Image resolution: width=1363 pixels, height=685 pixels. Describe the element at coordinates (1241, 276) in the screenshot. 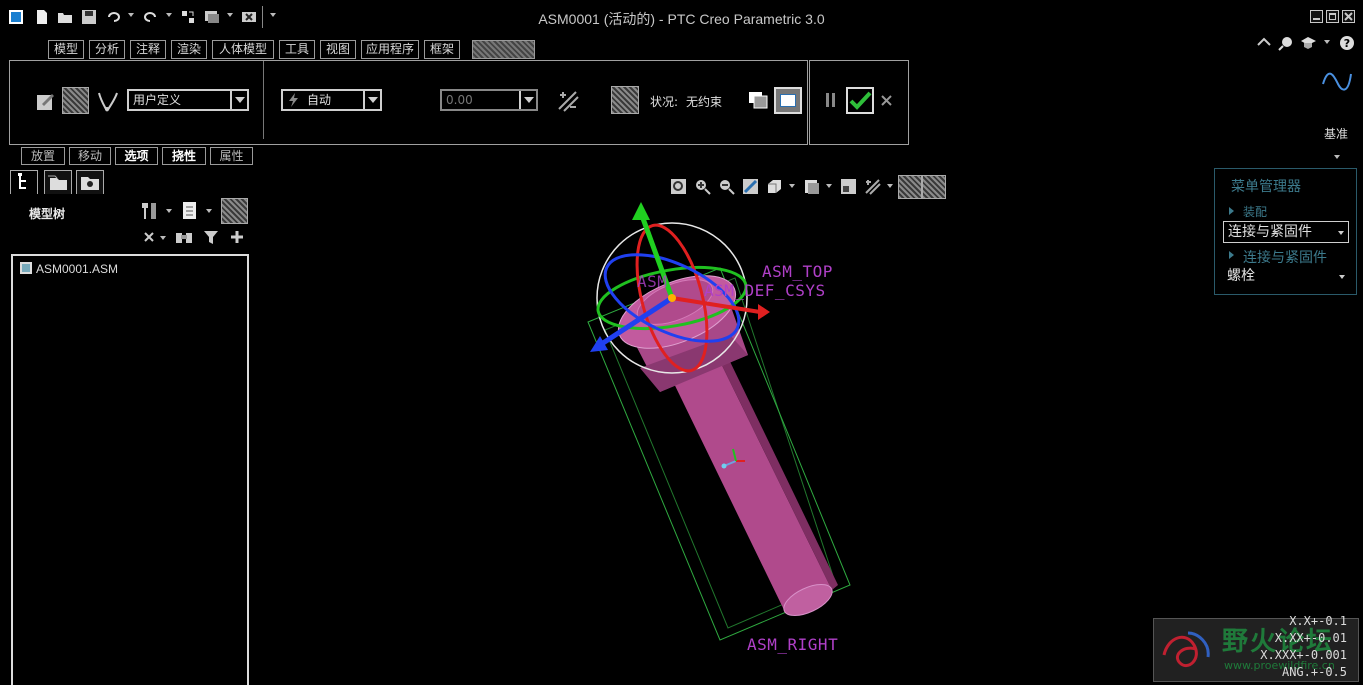

I see `menu-select-label: 螺栓` at that location.